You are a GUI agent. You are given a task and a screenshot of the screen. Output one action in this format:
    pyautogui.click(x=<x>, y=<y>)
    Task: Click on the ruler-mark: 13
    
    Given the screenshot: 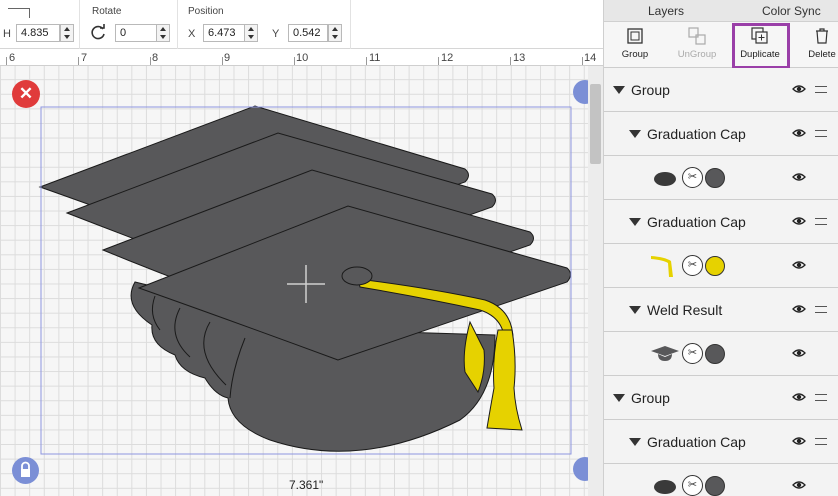 What is the action you would take?
    pyautogui.click(x=519, y=58)
    